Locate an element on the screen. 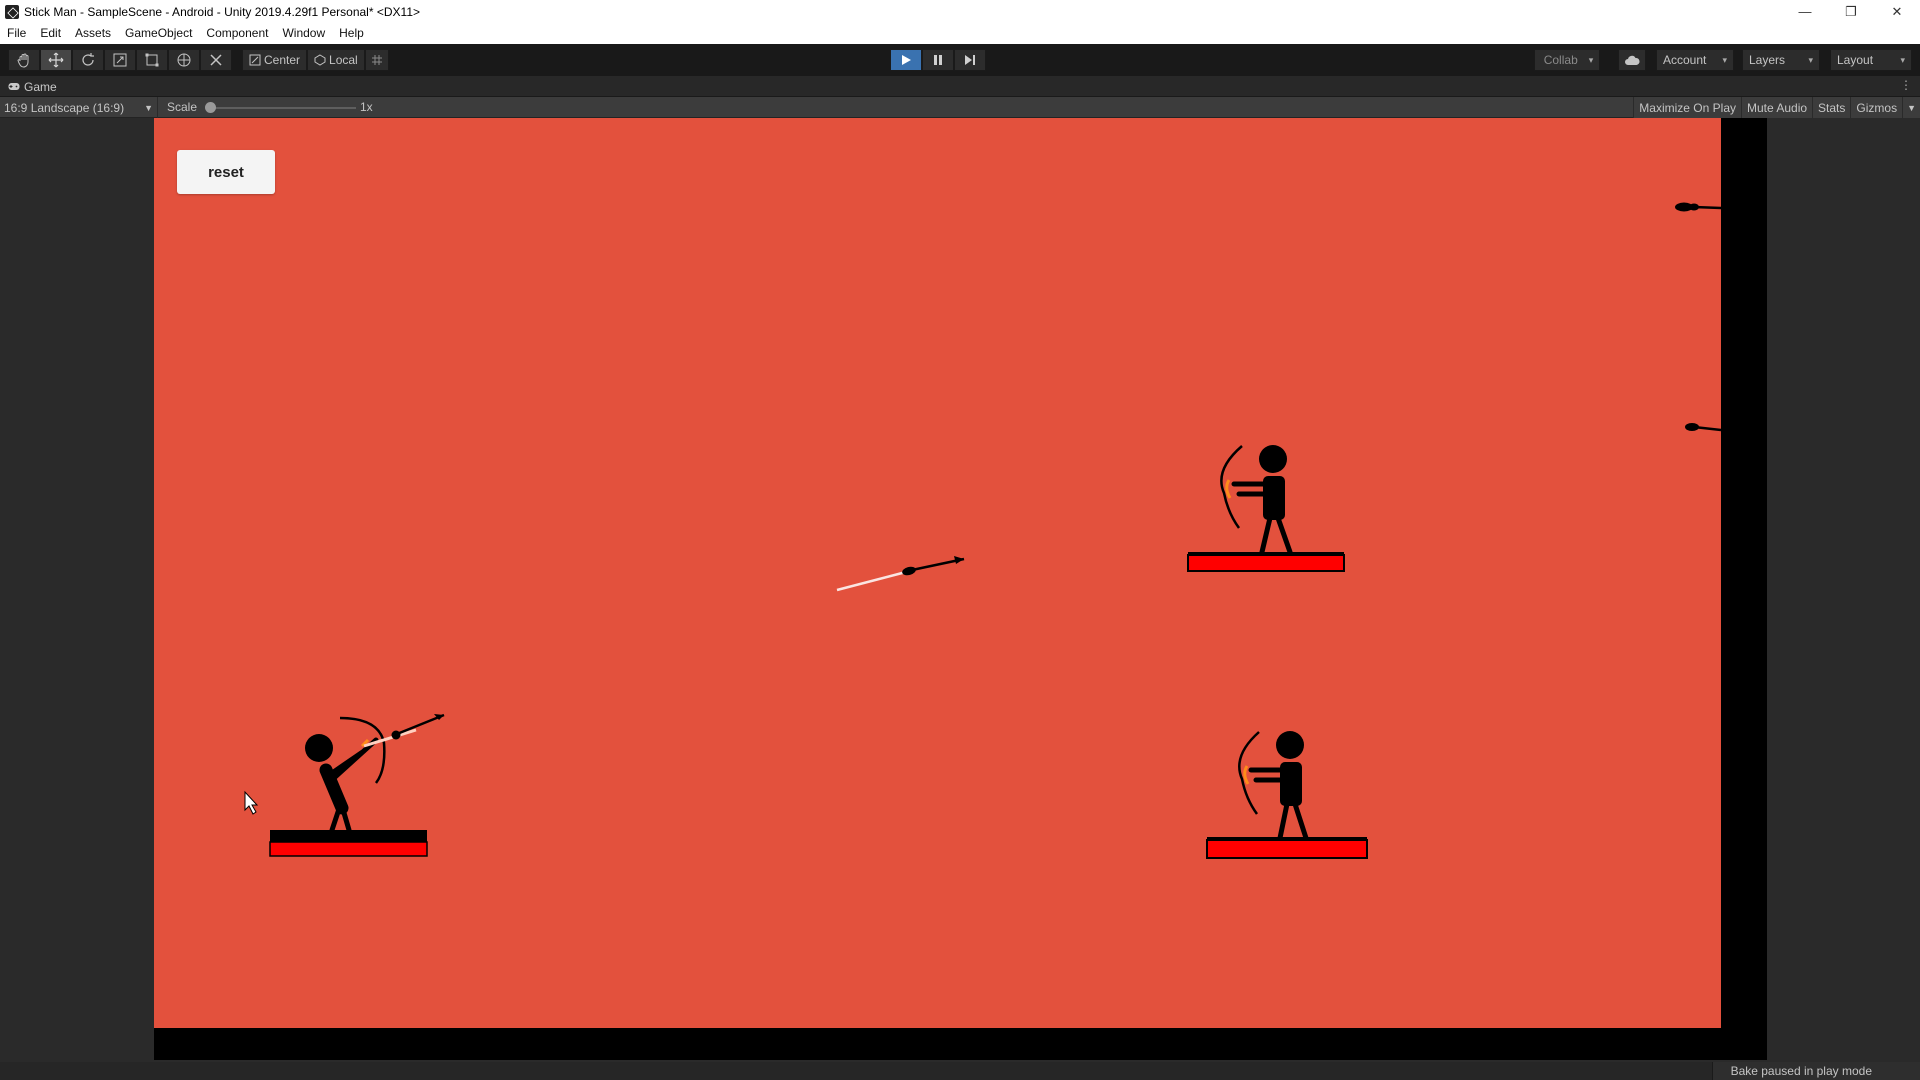  menu-help: Help is located at coordinates (351, 33).